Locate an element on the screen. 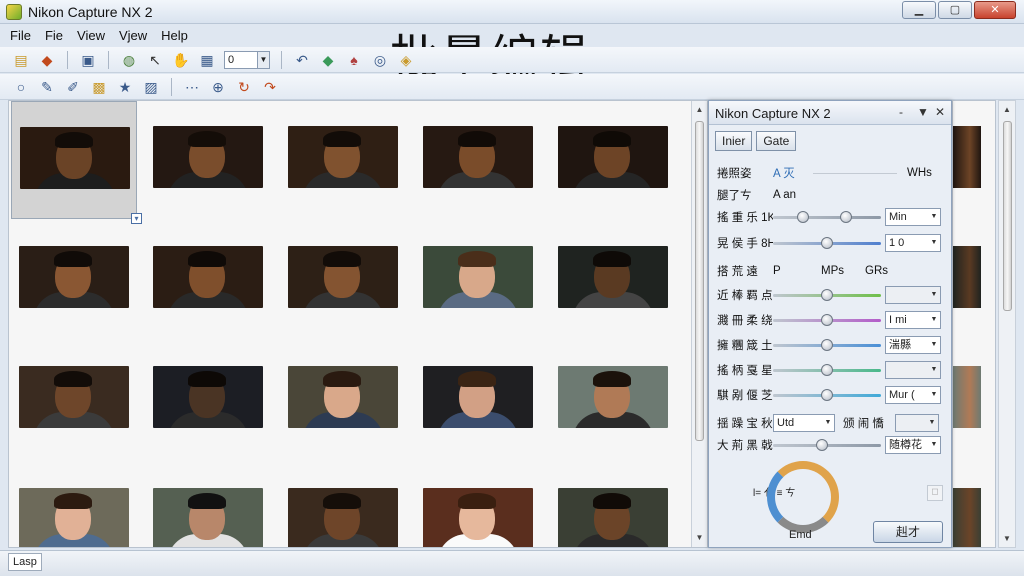 The width and height of the screenshot is (1024, 576). menu-file: File is located at coordinates (20, 36).